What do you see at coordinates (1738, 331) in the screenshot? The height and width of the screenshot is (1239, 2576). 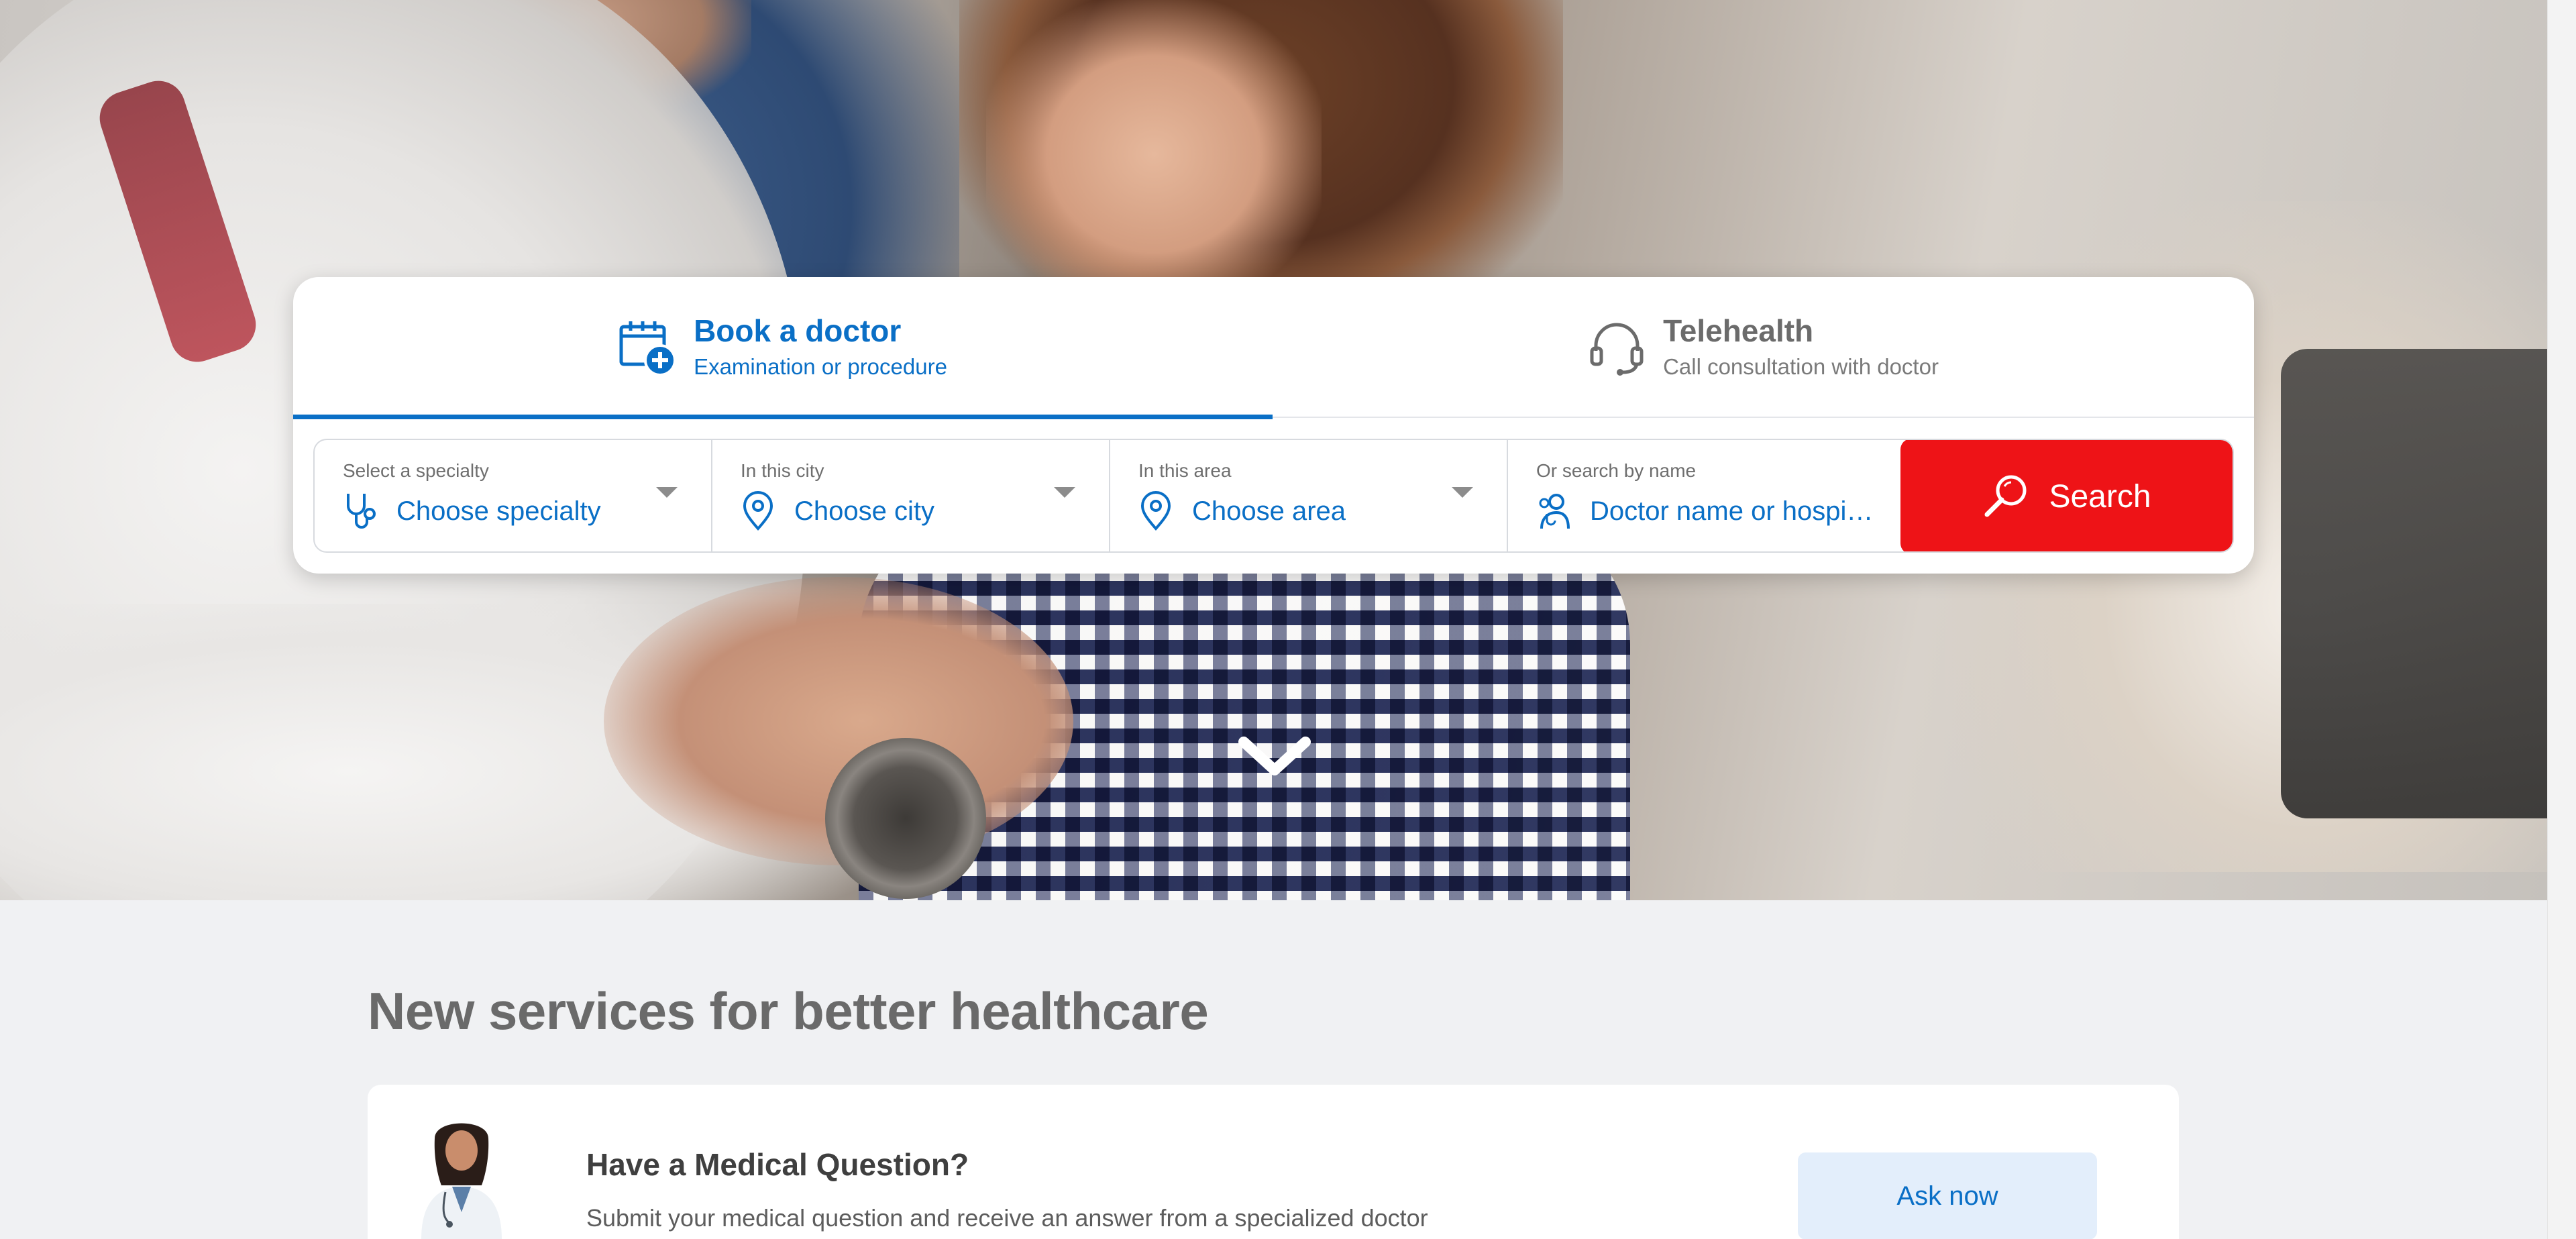 I see `tab-title: Telehealth` at bounding box center [1738, 331].